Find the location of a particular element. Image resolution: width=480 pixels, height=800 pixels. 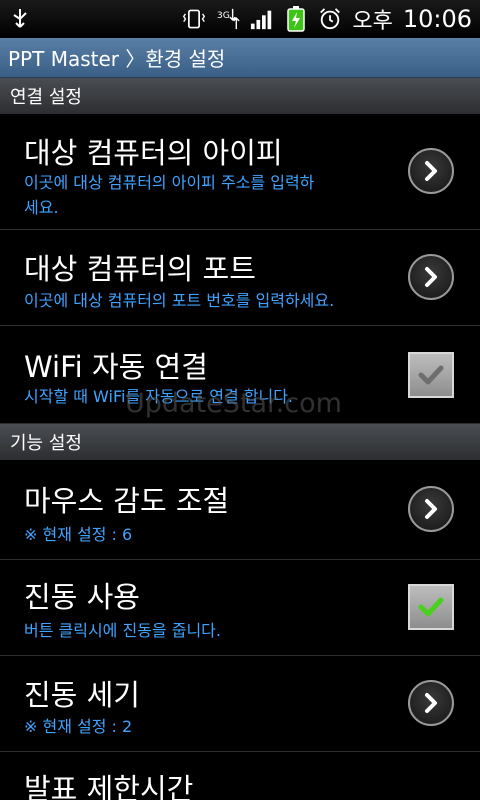

setting-target-ip: 대상 컴퓨터의 아이피 이곳에 대상 컴퓨터의 아이피 주소를 입력하세요. is located at coordinates (240, 172).